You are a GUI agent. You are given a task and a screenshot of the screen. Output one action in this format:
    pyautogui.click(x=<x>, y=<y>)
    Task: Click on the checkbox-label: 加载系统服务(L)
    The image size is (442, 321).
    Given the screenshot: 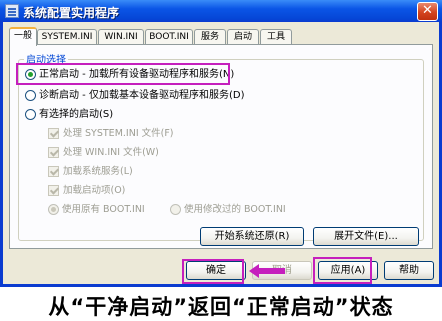 What is the action you would take?
    pyautogui.click(x=98, y=171)
    